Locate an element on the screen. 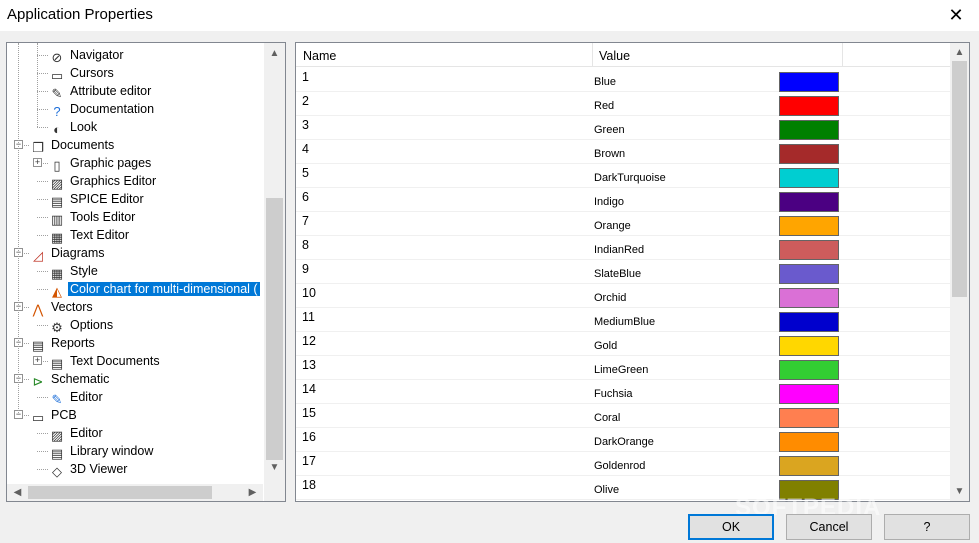 The image size is (979, 543). table-row: 9 SlateBlue is located at coordinates (623, 272).